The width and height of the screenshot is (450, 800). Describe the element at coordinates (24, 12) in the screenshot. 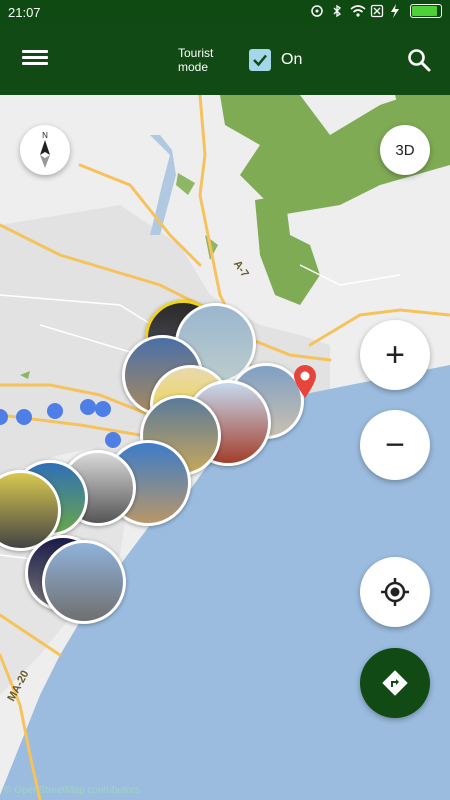

I see `status-time: 21:07` at that location.